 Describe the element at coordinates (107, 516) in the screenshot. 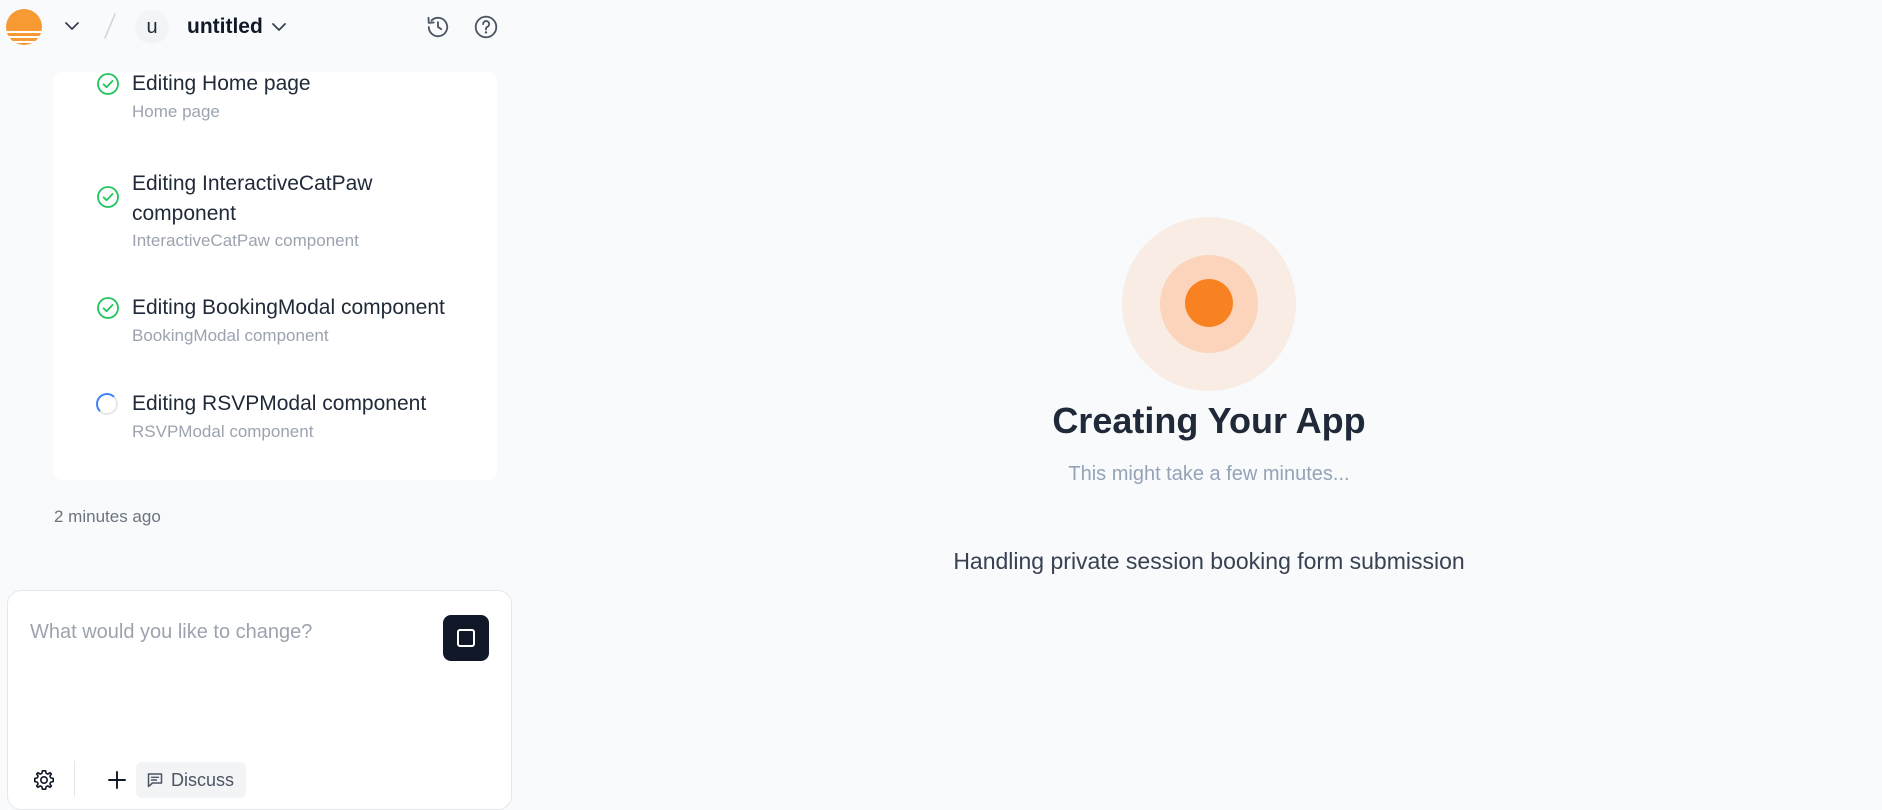

I see `message-timestamp: 2 minutes ago` at that location.